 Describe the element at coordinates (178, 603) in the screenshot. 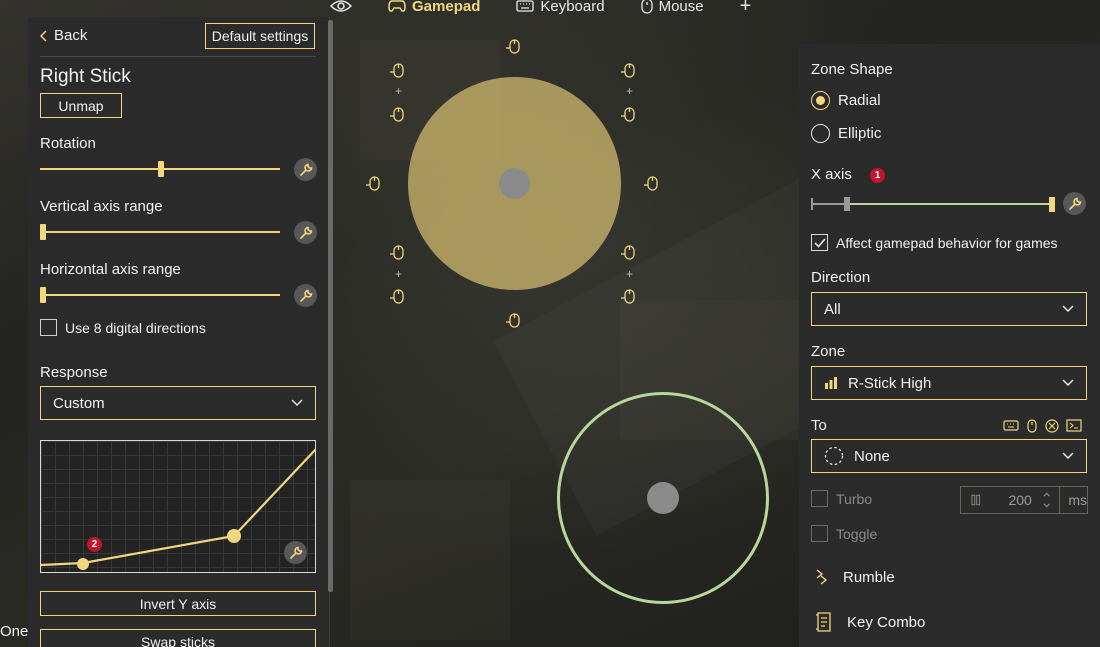

I see `invert-y-button: Invert Y axis` at that location.